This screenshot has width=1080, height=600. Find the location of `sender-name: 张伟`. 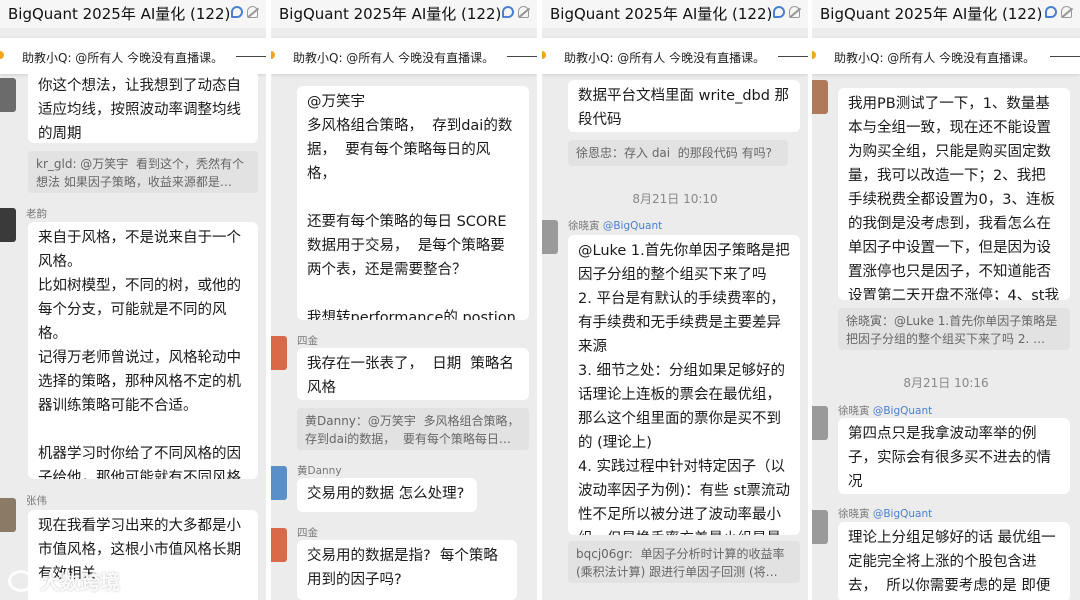

sender-name: 张伟 is located at coordinates (36, 501).